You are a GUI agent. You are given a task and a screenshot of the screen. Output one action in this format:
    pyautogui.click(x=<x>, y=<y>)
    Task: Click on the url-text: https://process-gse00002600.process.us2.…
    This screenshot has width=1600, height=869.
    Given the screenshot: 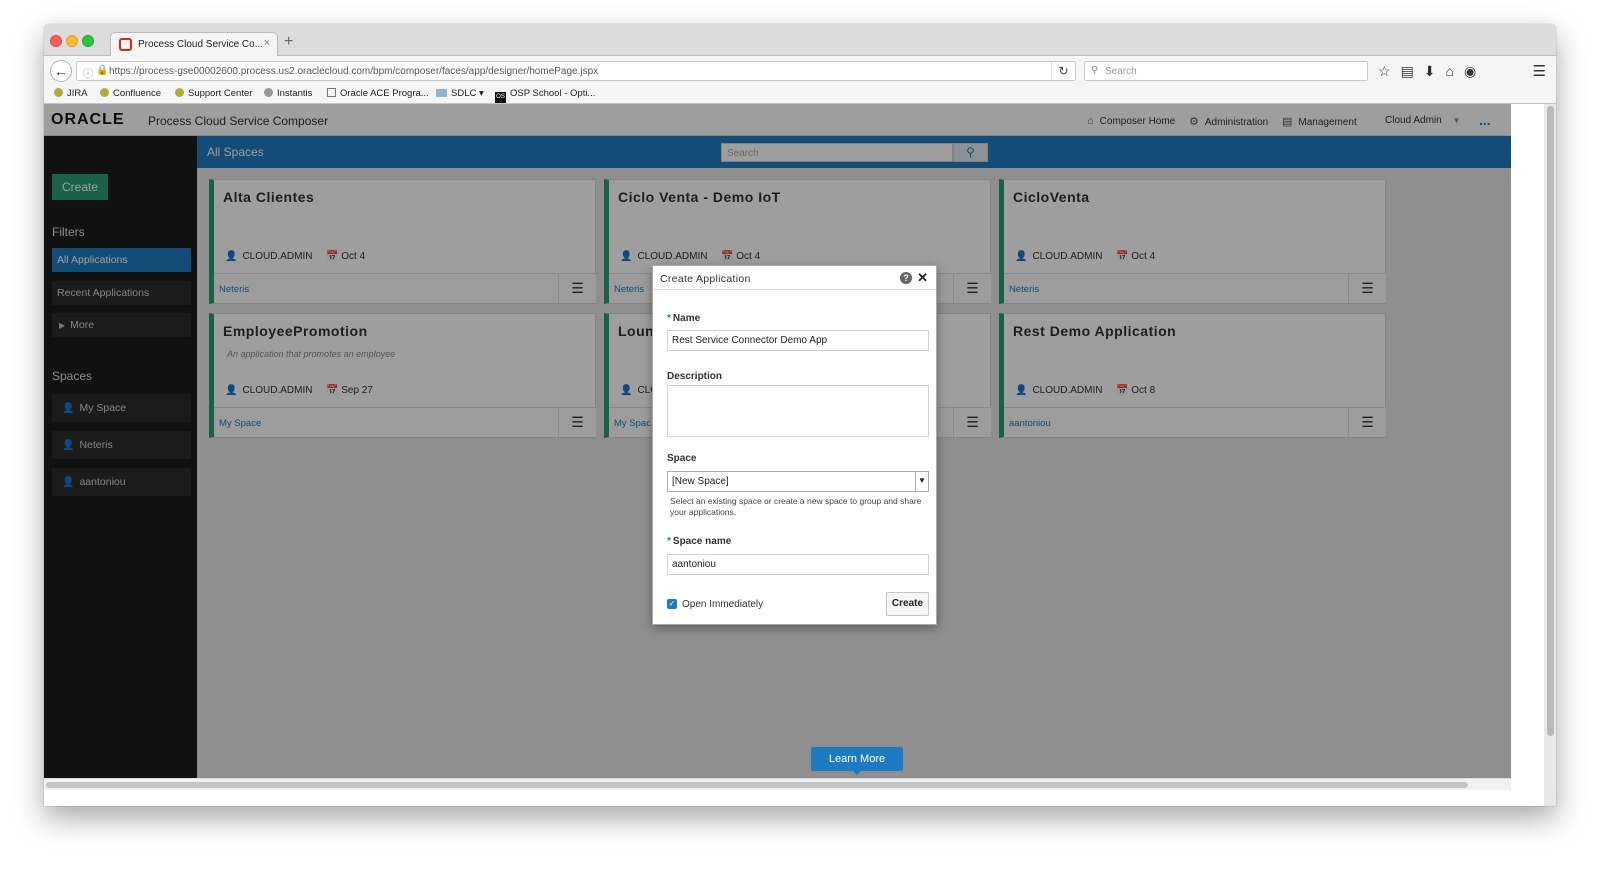 What is the action you would take?
    pyautogui.click(x=353, y=71)
    